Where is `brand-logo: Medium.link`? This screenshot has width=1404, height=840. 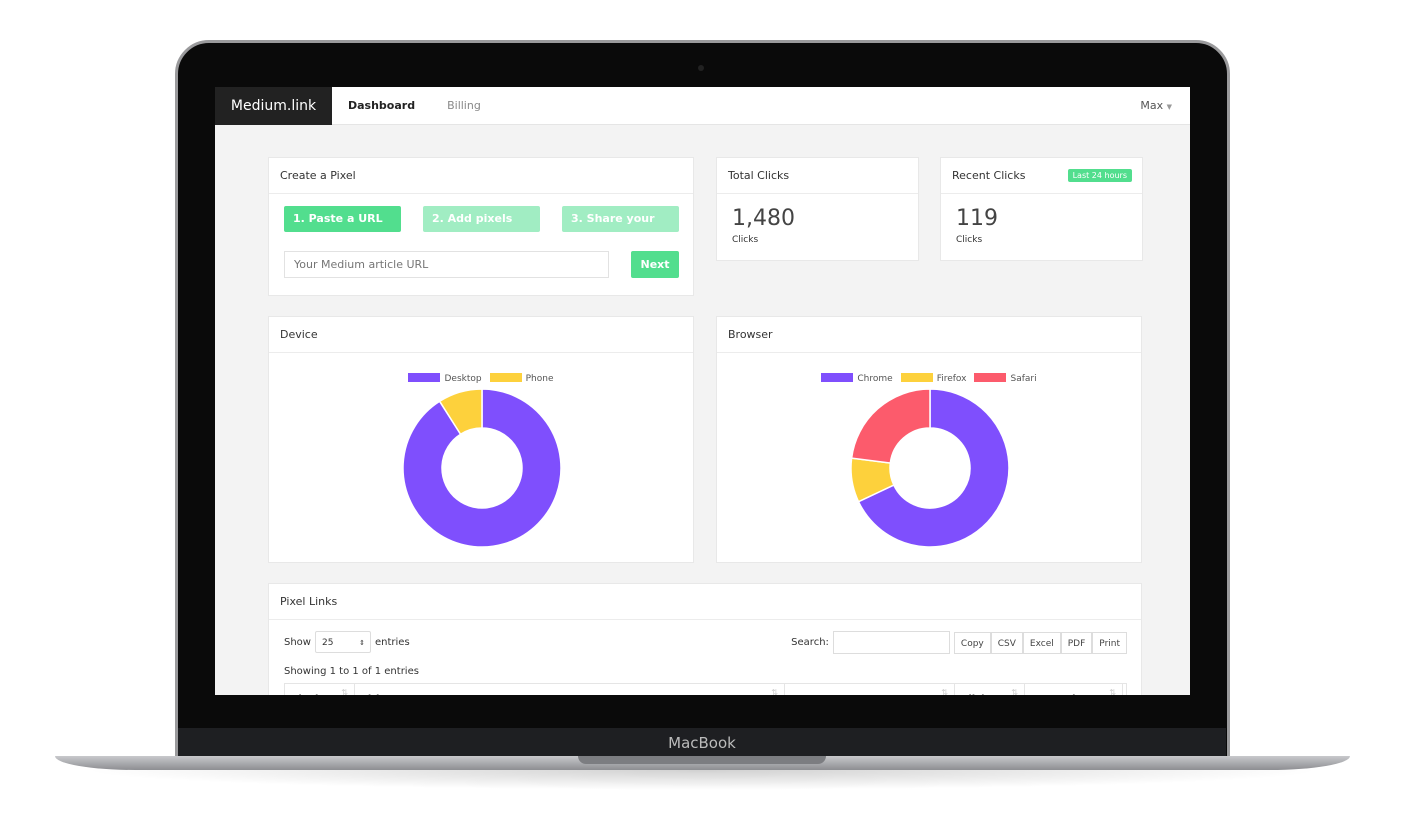
brand-logo: Medium.link is located at coordinates (273, 106).